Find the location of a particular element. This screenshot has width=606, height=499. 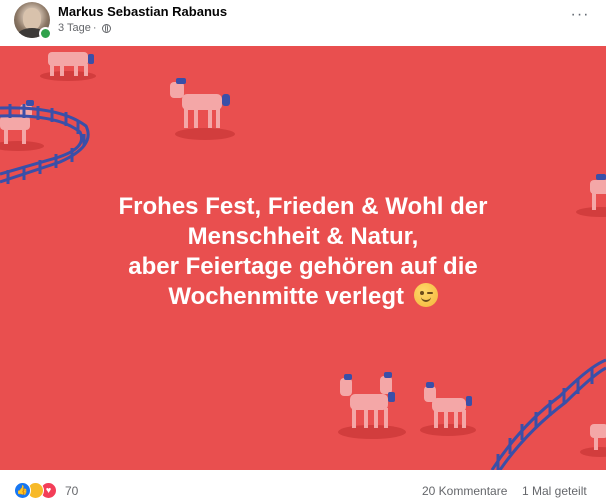

avatar-face is located at coordinates (32, 19).